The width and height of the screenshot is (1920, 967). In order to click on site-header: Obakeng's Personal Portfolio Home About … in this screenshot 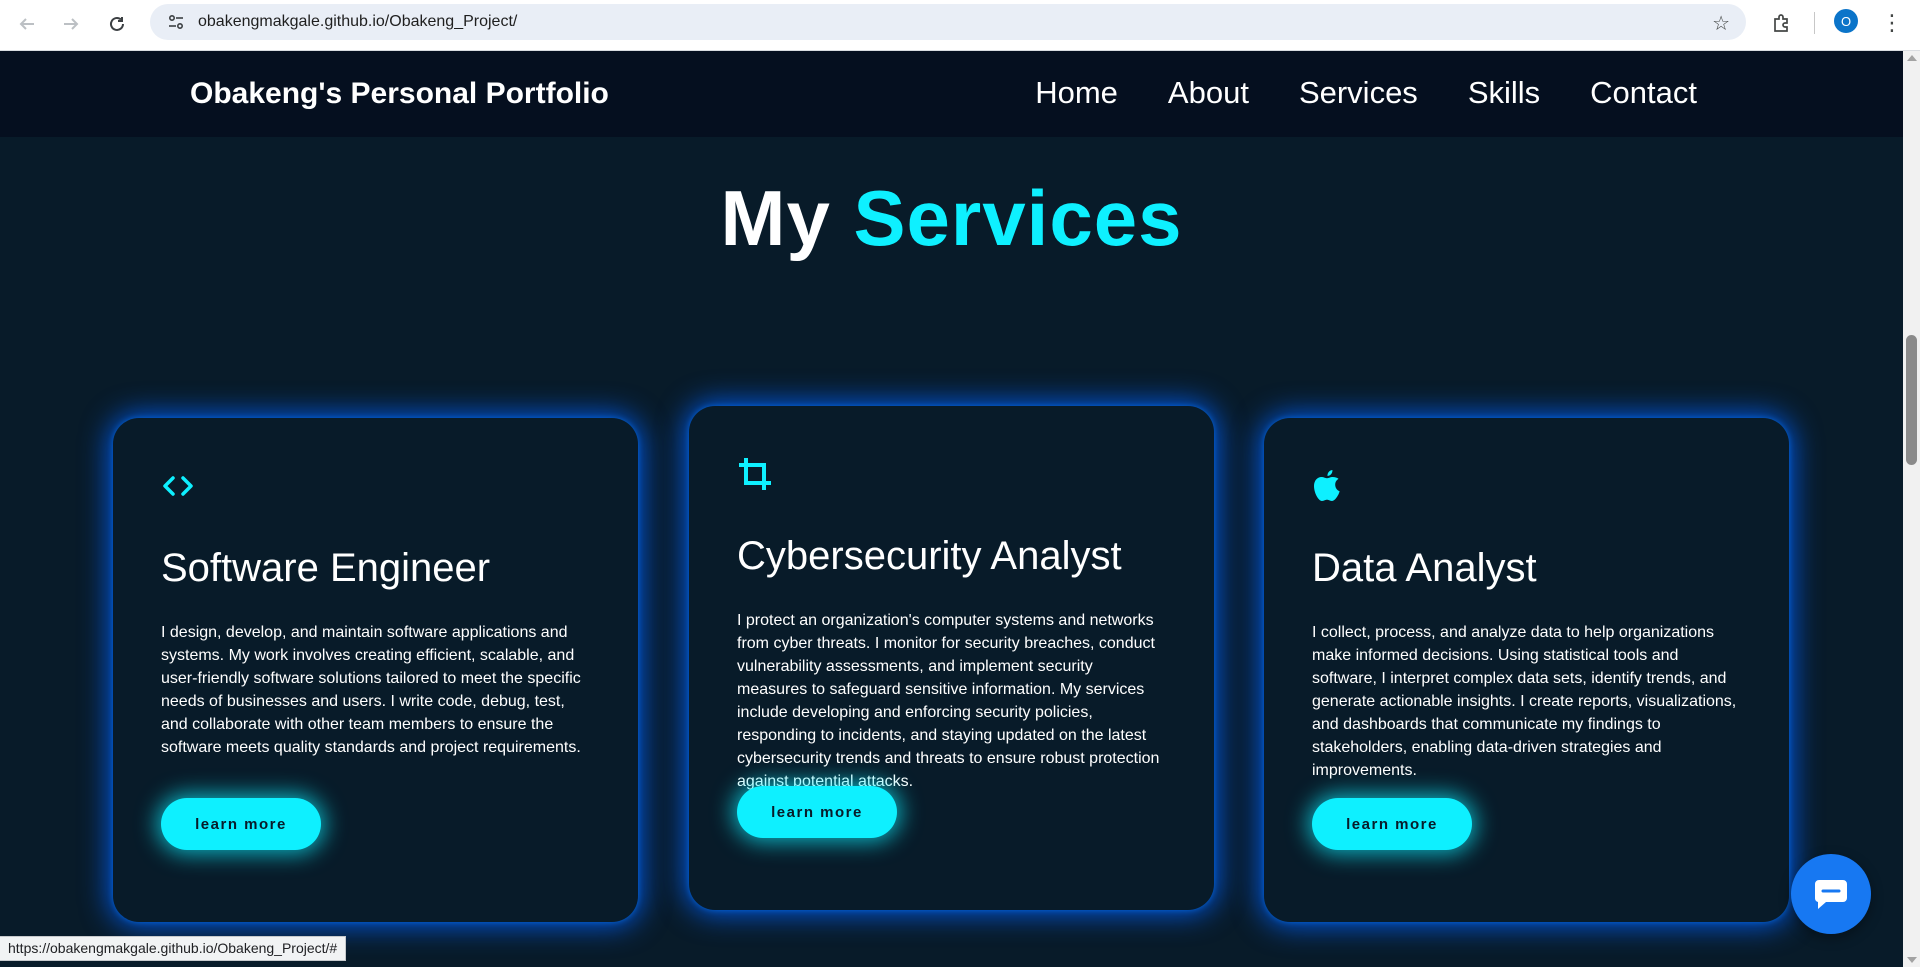, I will do `click(951, 94)`.